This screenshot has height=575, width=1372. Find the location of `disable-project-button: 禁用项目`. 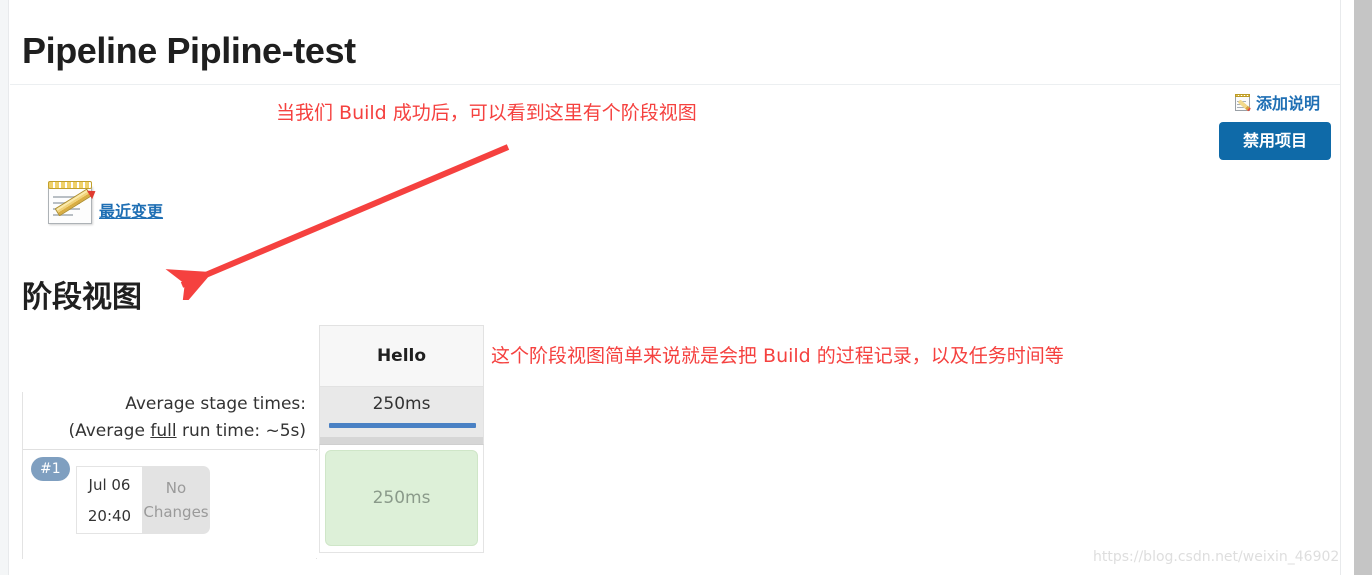

disable-project-button: 禁用项目 is located at coordinates (1275, 141).